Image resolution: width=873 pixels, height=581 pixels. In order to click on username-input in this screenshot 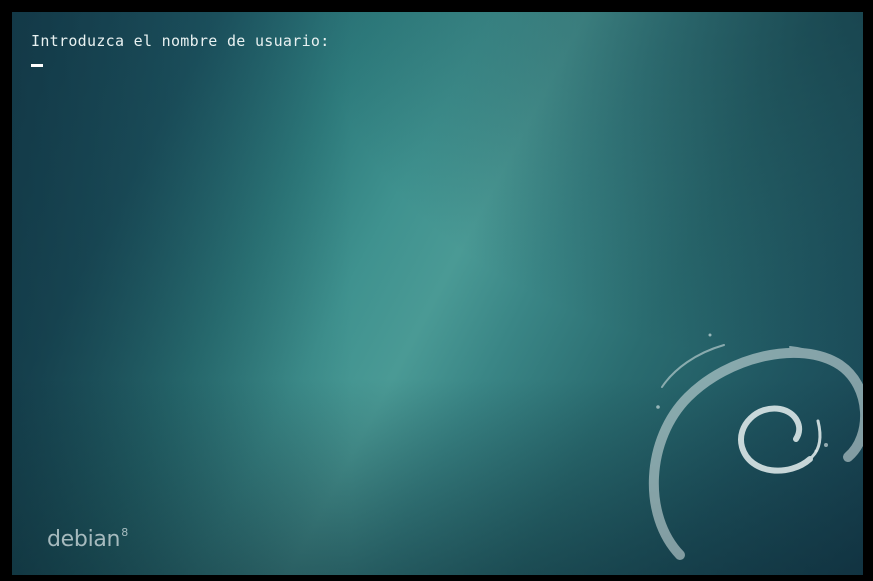, I will do `click(231, 63)`.